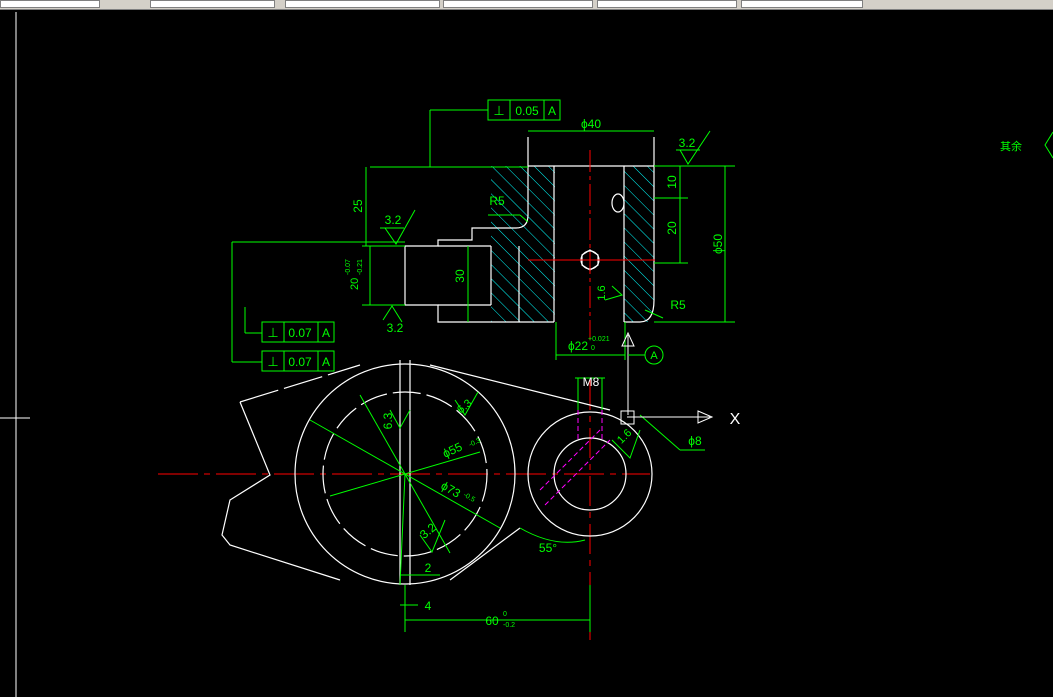 The height and width of the screenshot is (697, 1053). Describe the element at coordinates (464, 406) in the screenshot. I see `rough-63b: 6.3` at that location.